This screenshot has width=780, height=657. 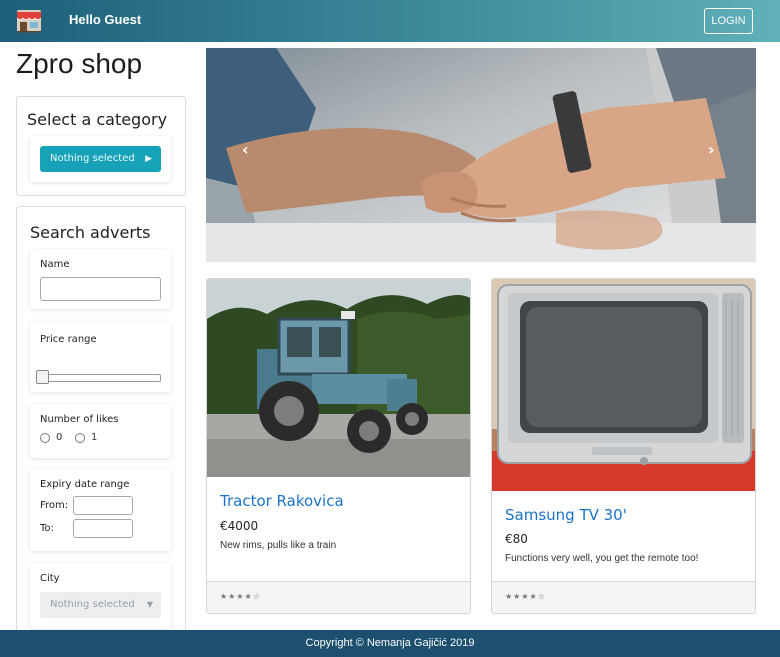 What do you see at coordinates (278, 545) in the screenshot?
I see `product-description: New rims, pulls like a train` at bounding box center [278, 545].